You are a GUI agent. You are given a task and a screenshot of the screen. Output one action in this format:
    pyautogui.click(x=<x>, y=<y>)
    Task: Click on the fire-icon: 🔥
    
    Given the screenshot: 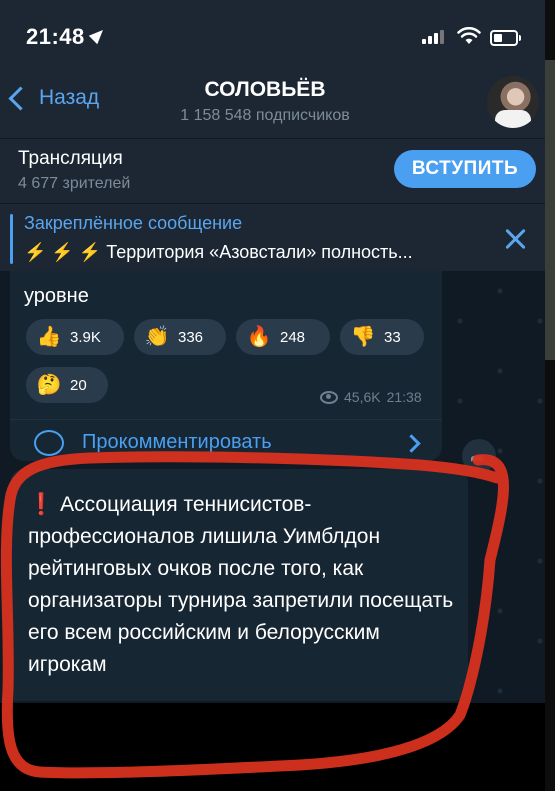 What is the action you would take?
    pyautogui.click(x=259, y=337)
    